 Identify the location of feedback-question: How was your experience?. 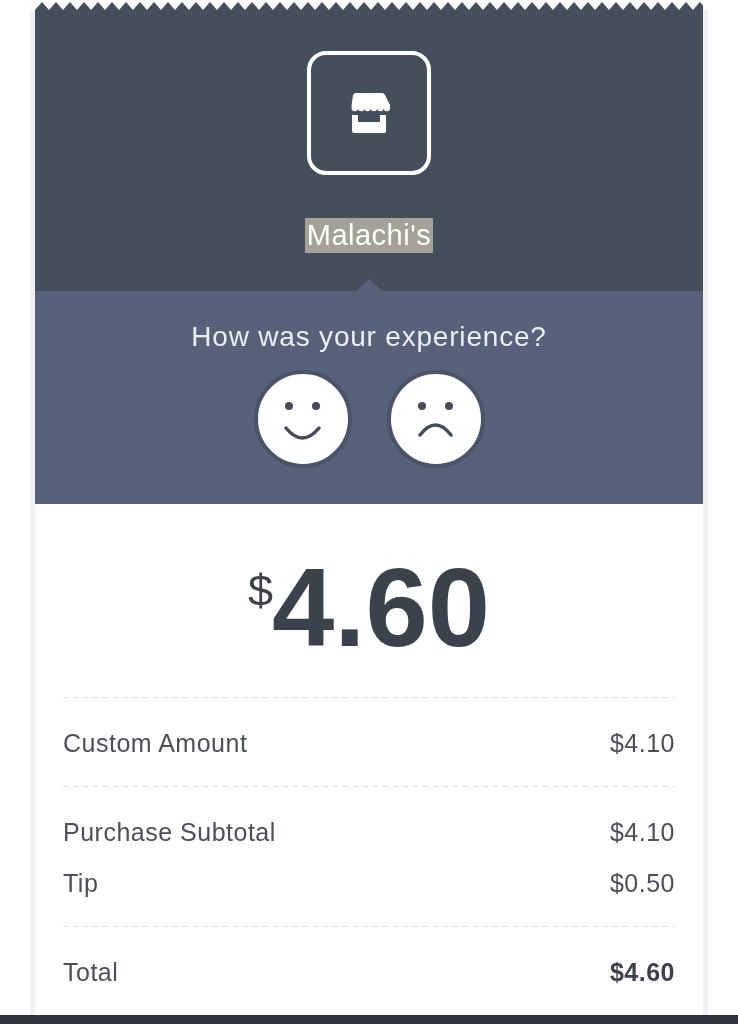
(369, 337).